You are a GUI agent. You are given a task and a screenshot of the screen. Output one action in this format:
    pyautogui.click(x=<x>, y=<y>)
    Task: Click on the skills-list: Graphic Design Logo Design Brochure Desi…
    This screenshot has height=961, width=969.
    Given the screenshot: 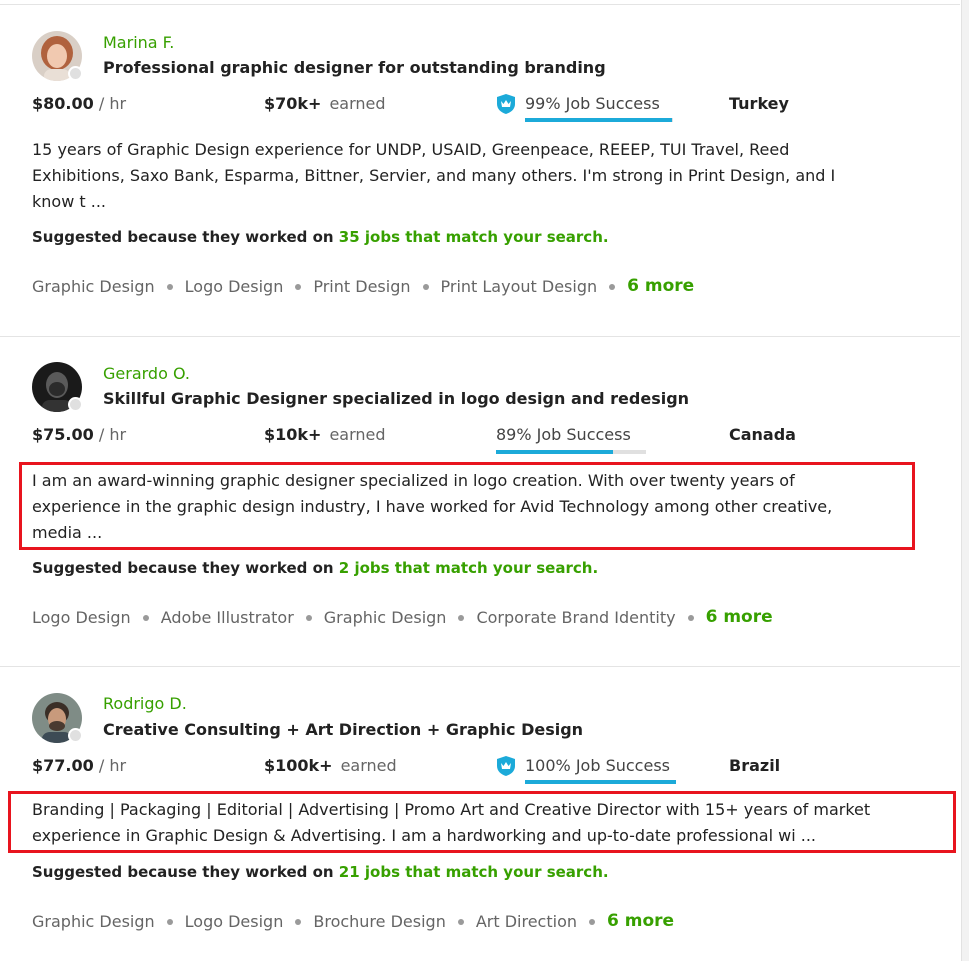 What is the action you would take?
    pyautogui.click(x=353, y=921)
    